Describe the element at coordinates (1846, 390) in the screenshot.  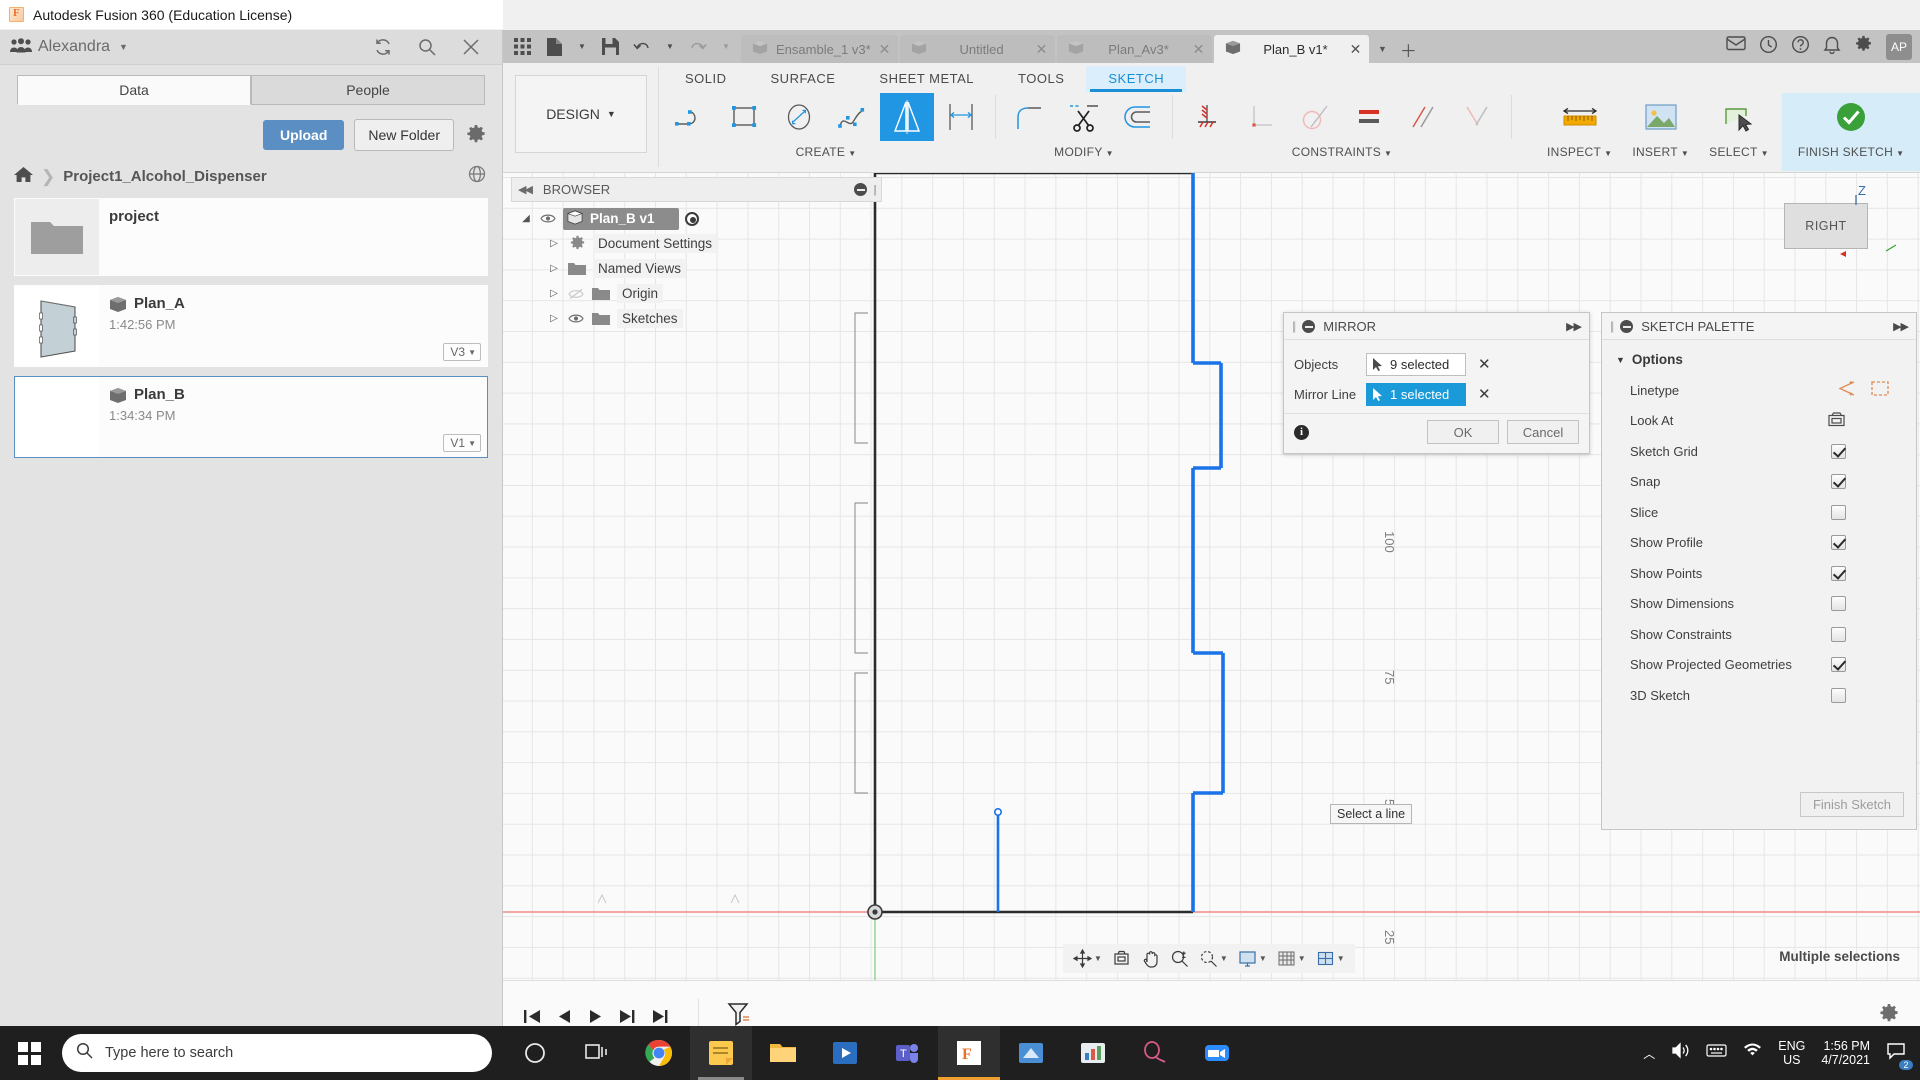
I see `construction-line-icon` at that location.